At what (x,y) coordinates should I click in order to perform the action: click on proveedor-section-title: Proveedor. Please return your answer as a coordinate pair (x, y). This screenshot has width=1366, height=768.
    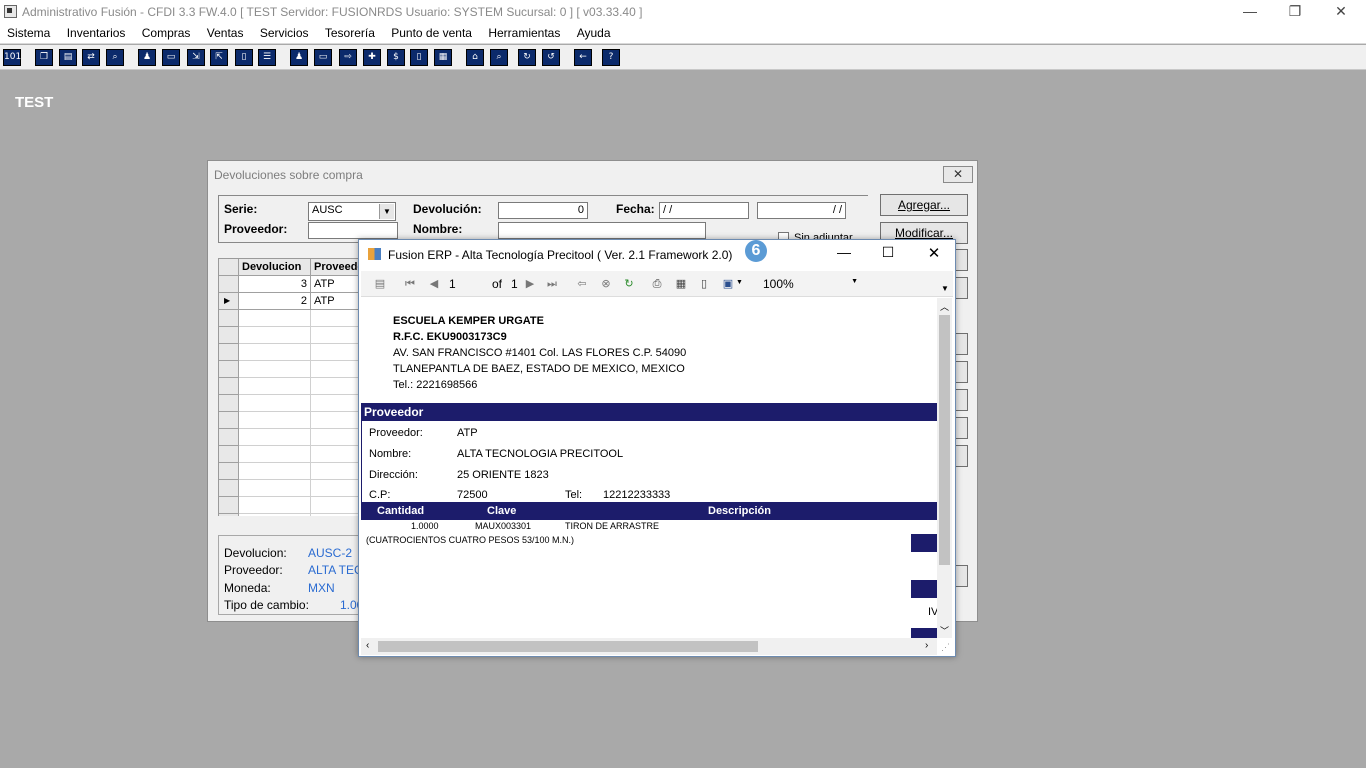
    Looking at the image, I should click on (394, 412).